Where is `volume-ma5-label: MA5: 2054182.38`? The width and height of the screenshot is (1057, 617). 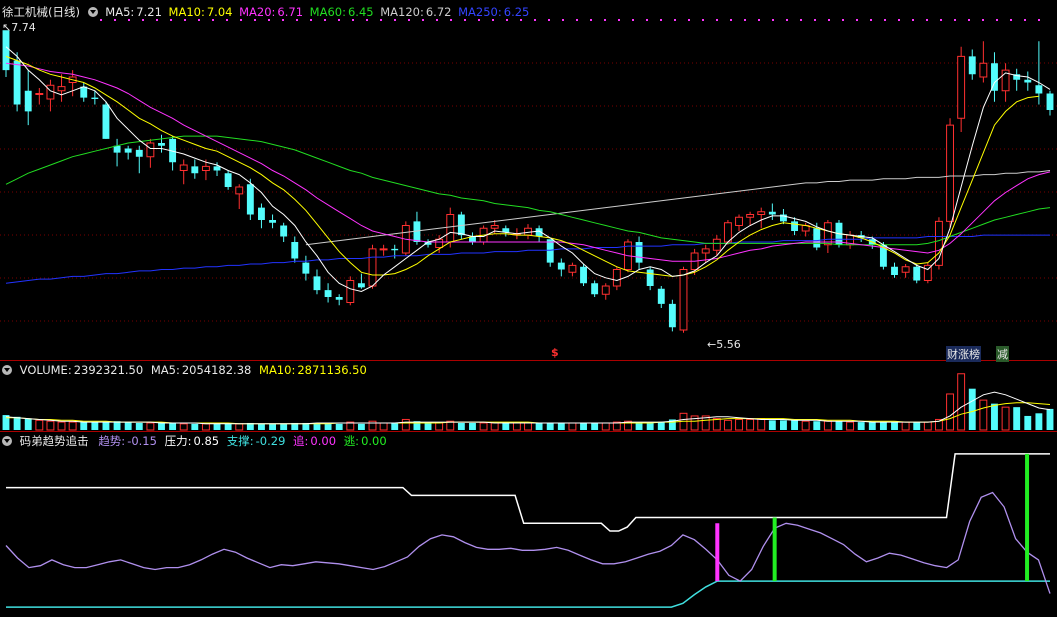
volume-ma5-label: MA5: 2054182.38 is located at coordinates (201, 370).